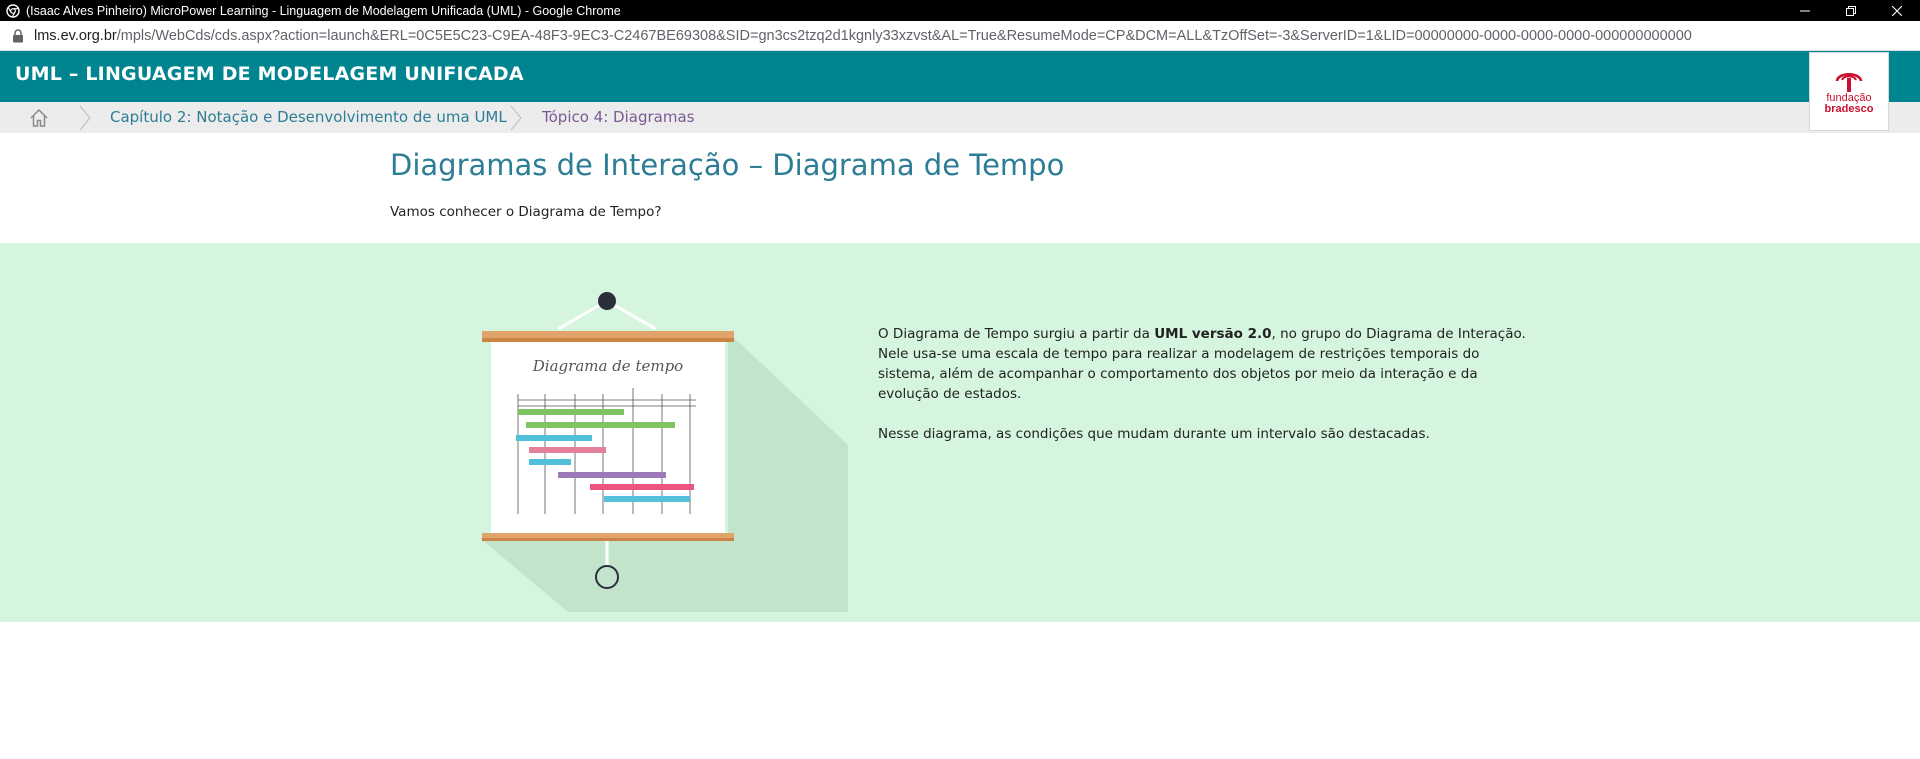 Image resolution: width=1920 pixels, height=759 pixels. I want to click on illustration-title: Diagrama de tempo, so click(607, 366).